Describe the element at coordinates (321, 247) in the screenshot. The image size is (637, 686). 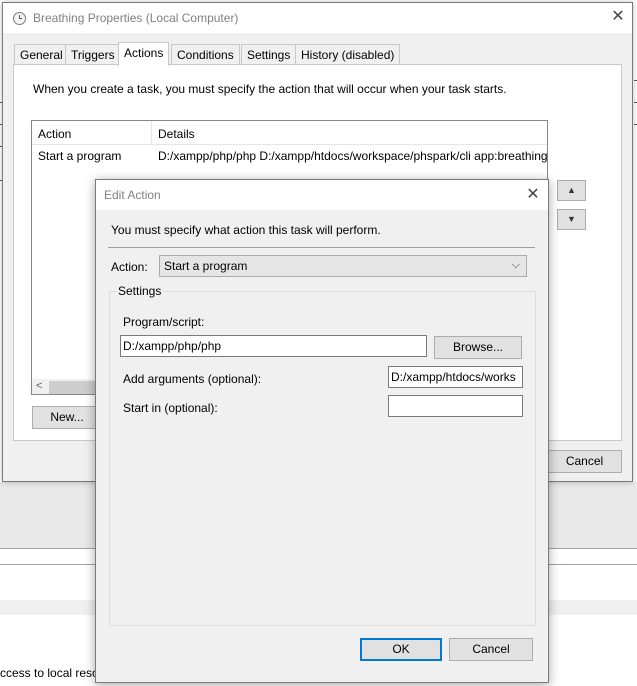
I see `divider` at that location.